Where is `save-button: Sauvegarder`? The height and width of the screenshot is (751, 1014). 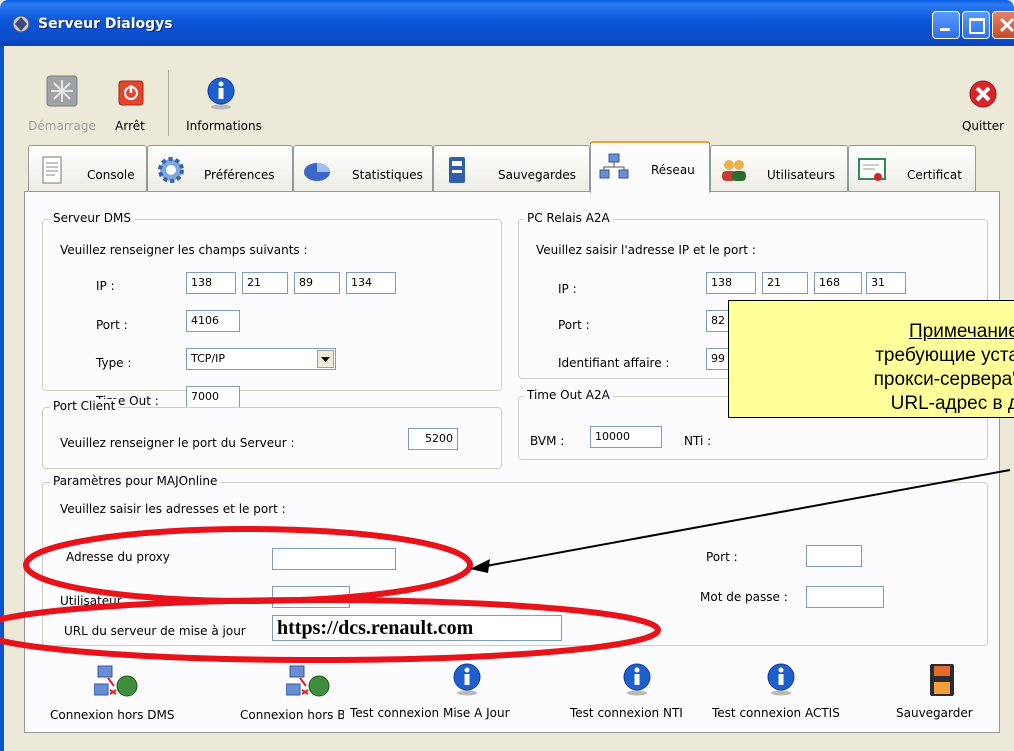
save-button: Sauvegarder is located at coordinates (934, 713).